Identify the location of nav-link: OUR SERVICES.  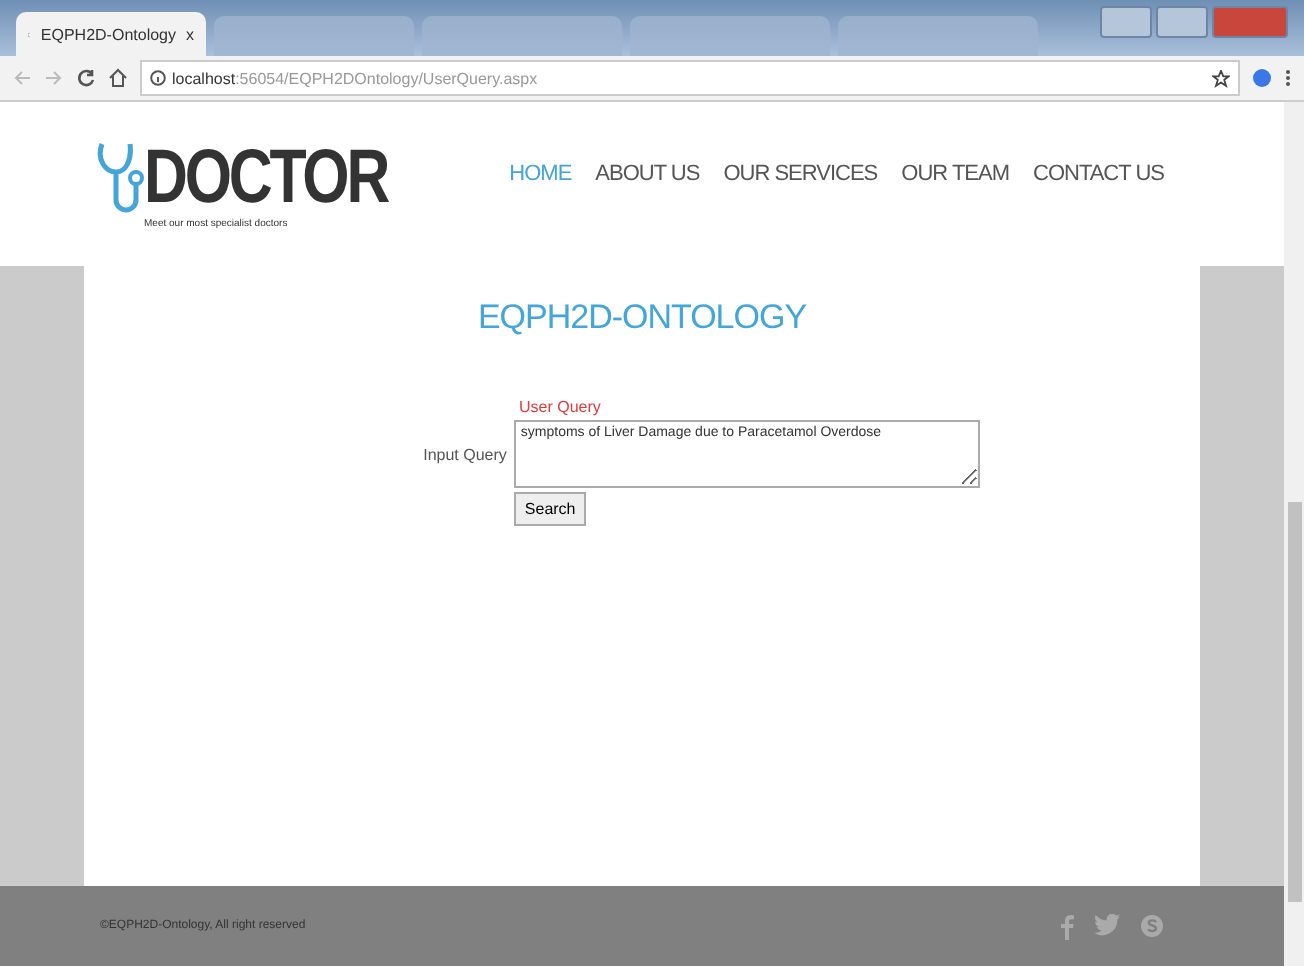
(800, 174).